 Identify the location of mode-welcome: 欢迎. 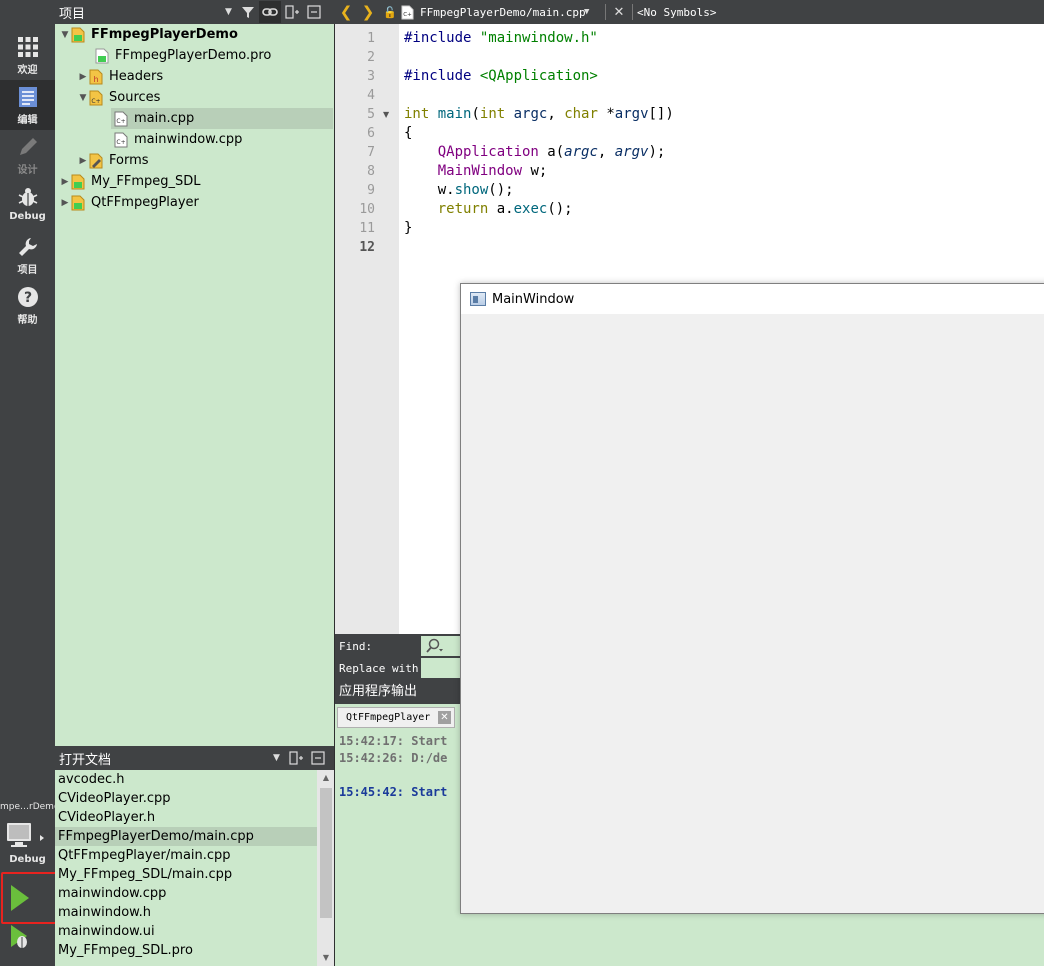
(27, 55).